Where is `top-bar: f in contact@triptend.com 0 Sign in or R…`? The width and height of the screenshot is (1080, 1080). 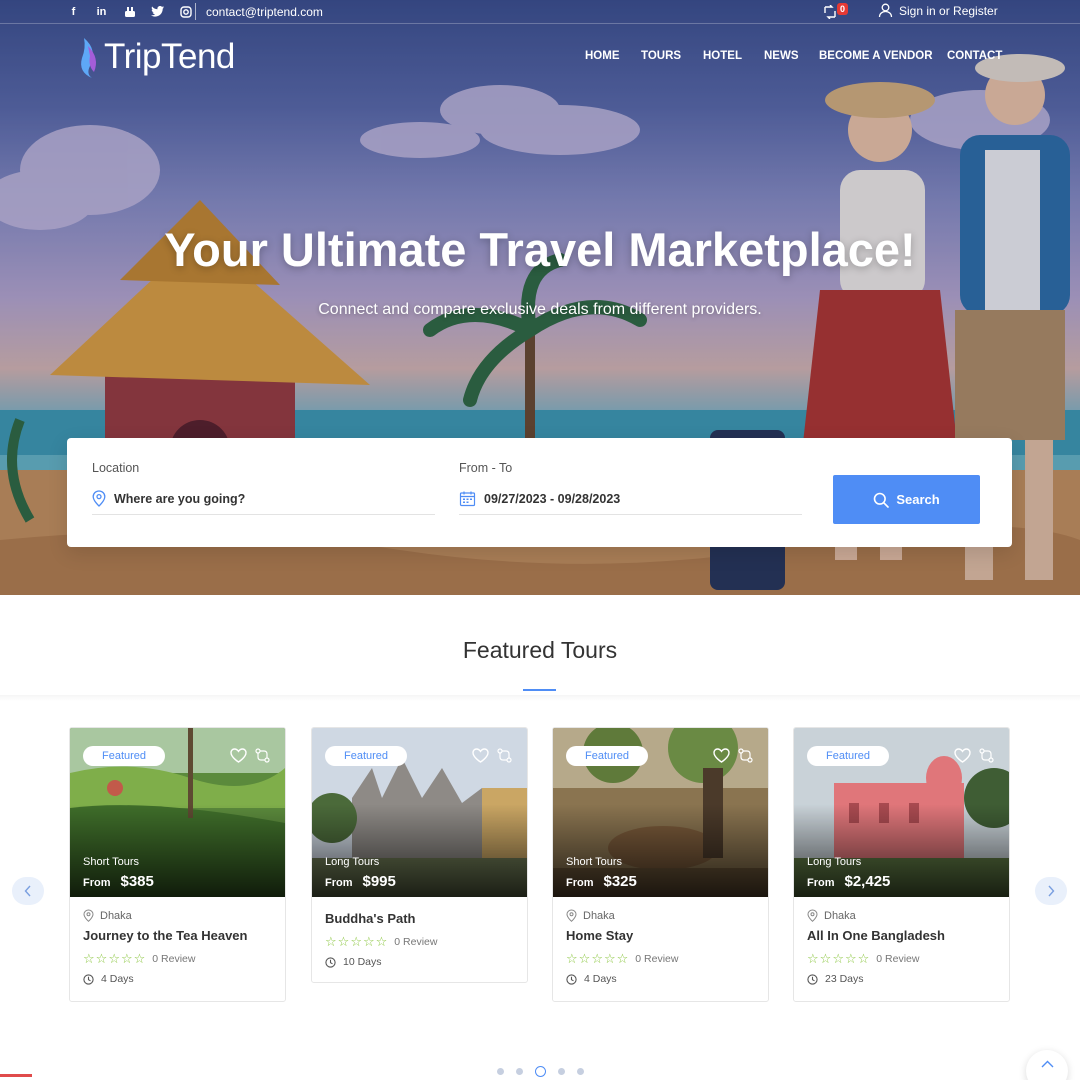
top-bar: f in contact@triptend.com 0 Sign in or R… is located at coordinates (540, 12).